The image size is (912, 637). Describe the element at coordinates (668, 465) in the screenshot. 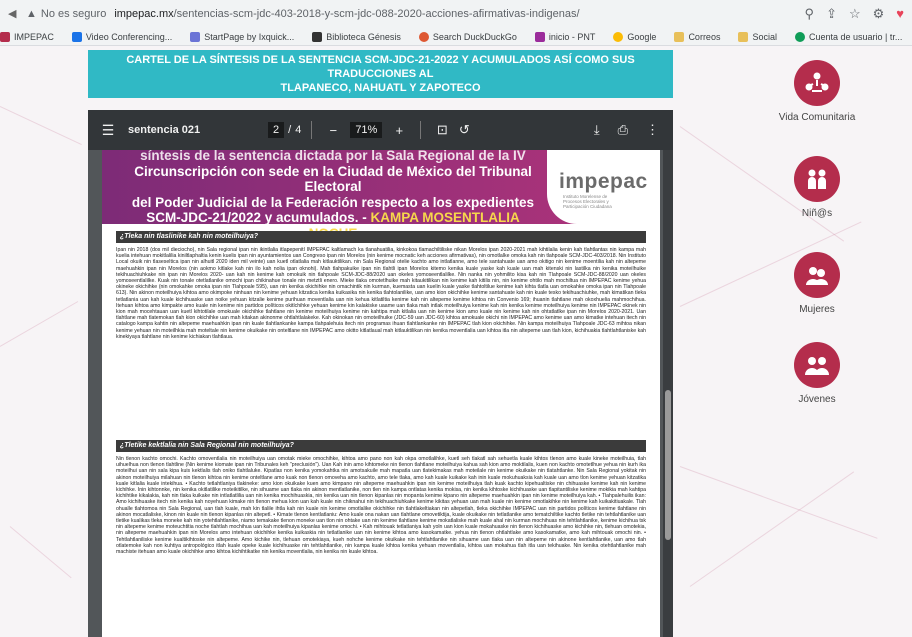

I see `scrollbar-thumb` at that location.